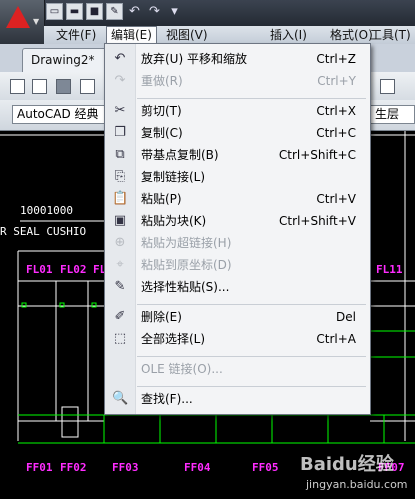 This screenshot has width=415, height=499. I want to click on menu-tools: 工具(T), so click(390, 35).